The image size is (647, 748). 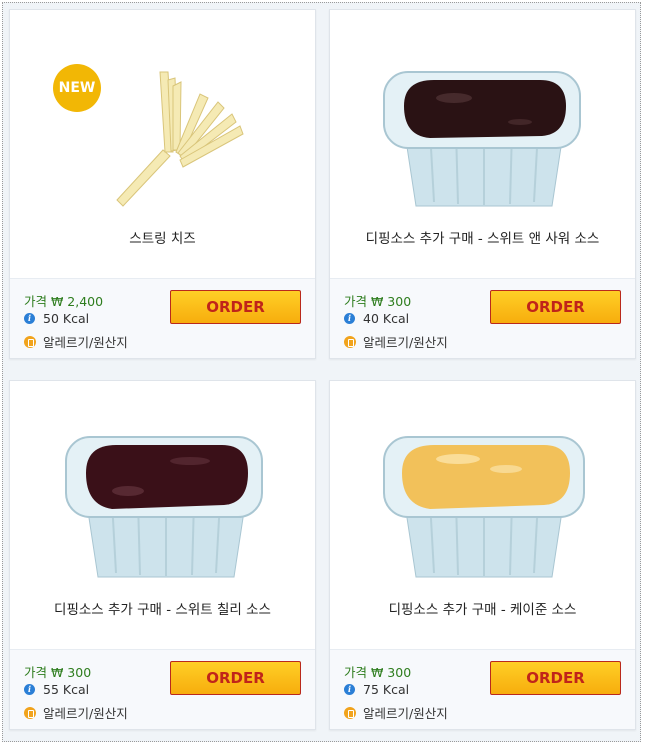 What do you see at coordinates (162, 689) in the screenshot?
I see `product-footer: 가격 ₩ 300 i 55 Kcal 알레르기/원산지 ORDER` at bounding box center [162, 689].